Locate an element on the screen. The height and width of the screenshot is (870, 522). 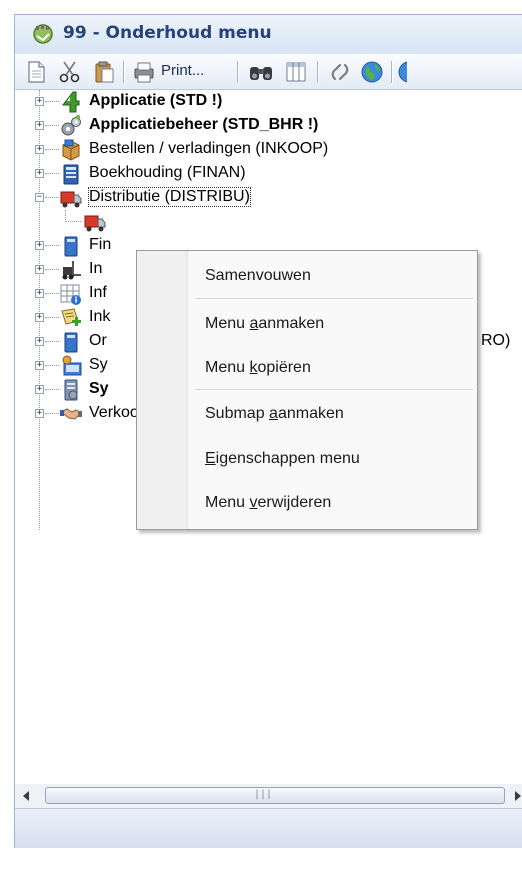
menu-item-menu-verwijderen: Menu verwijderen is located at coordinates (268, 503).